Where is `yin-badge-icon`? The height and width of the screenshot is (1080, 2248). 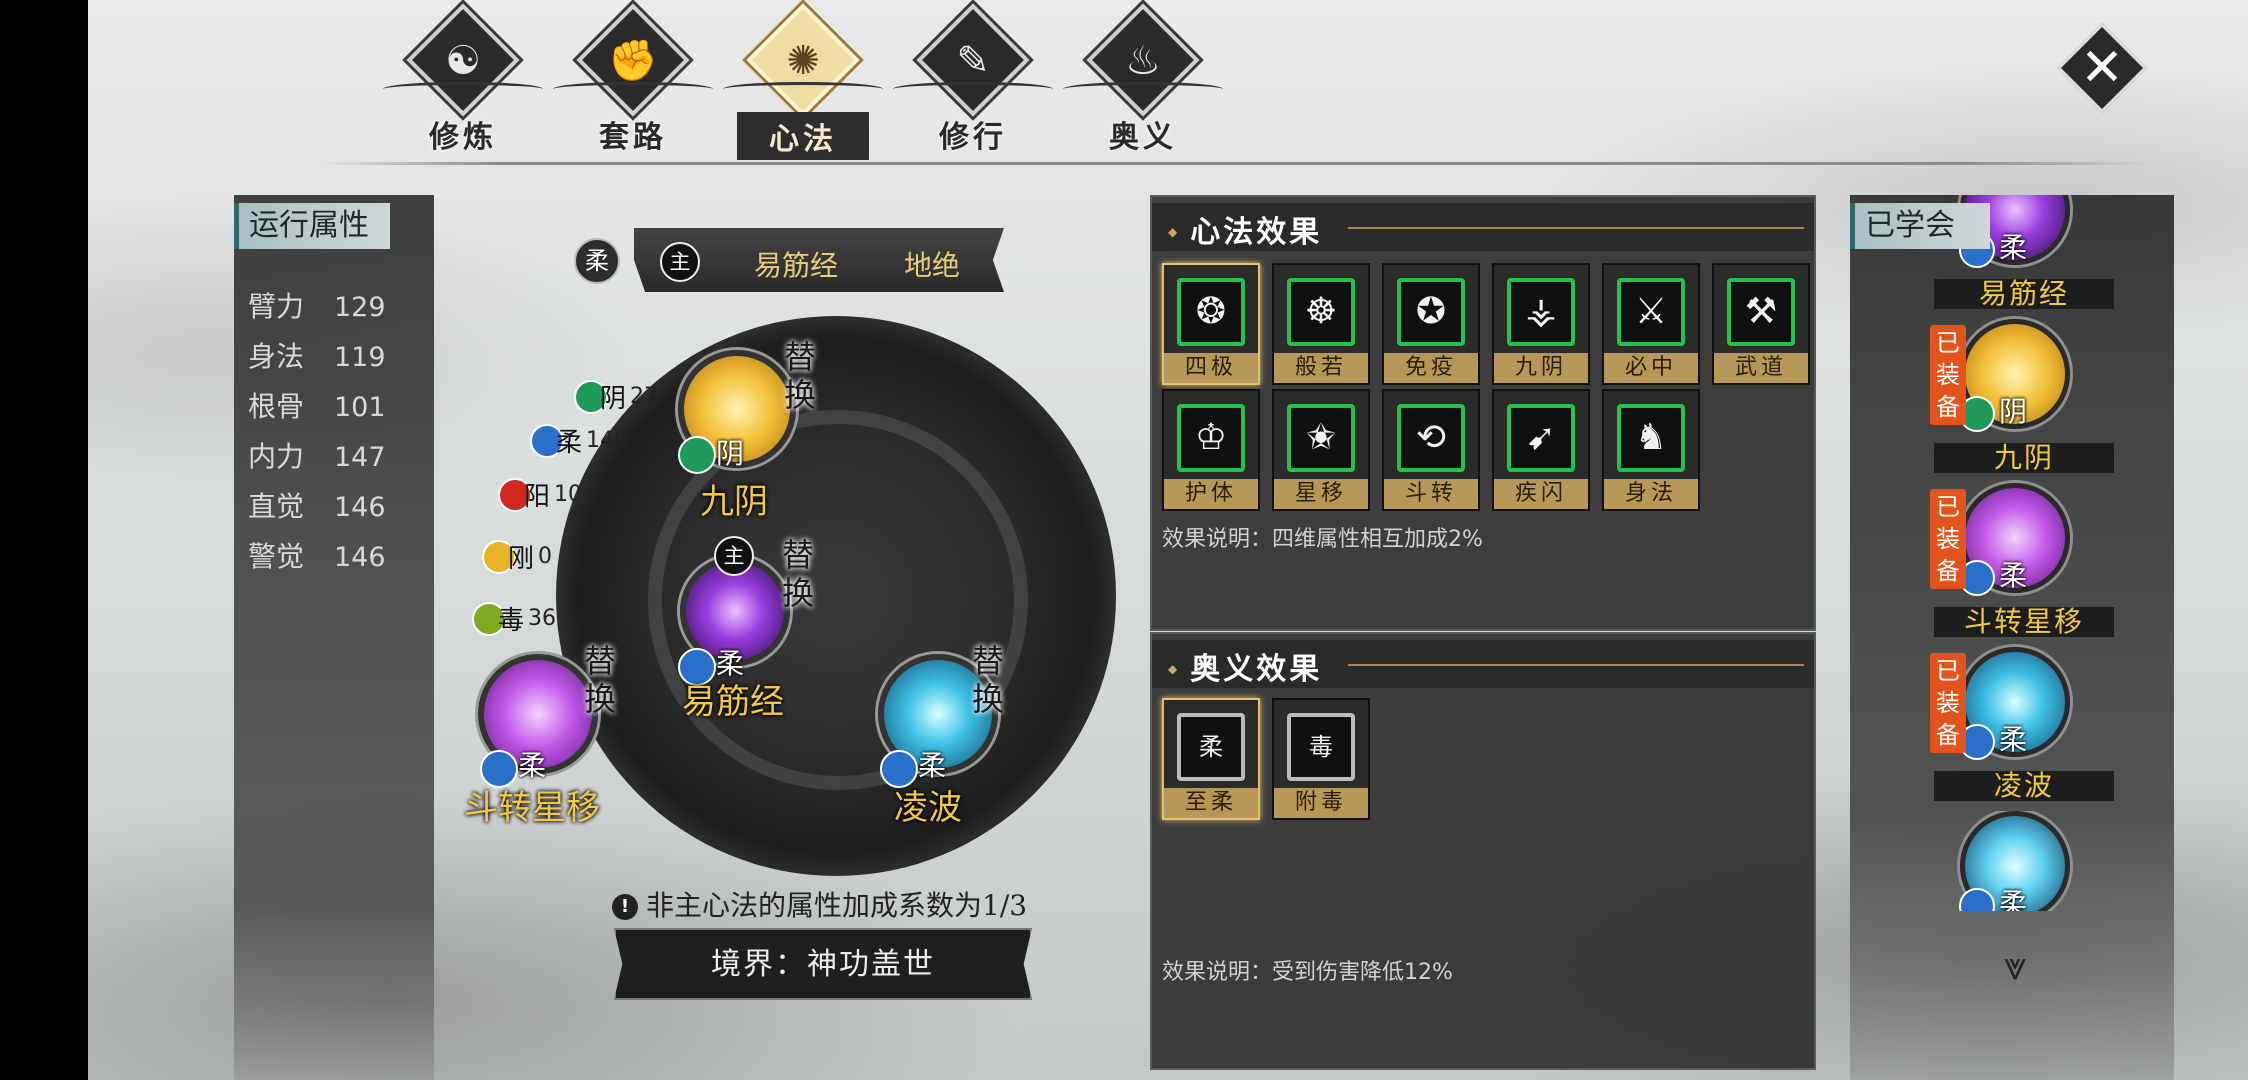 yin-badge-icon is located at coordinates (697, 455).